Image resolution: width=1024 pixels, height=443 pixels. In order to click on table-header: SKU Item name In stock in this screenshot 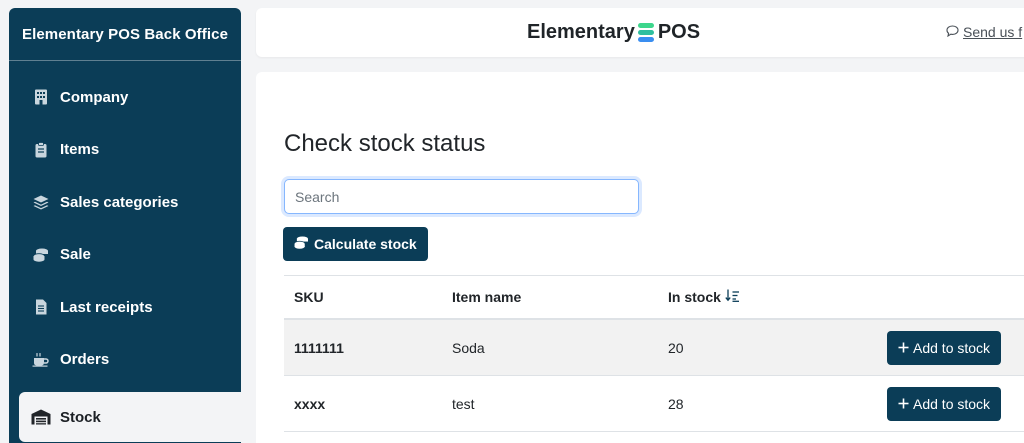, I will do `click(654, 297)`.